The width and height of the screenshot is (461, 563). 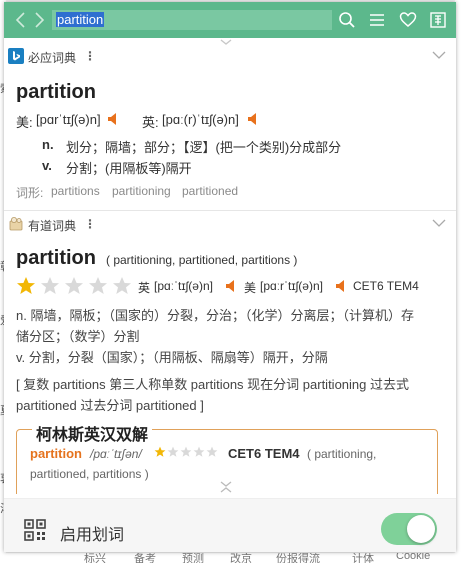 What do you see at coordinates (363, 558) in the screenshot?
I see `background-tab: 计体` at bounding box center [363, 558].